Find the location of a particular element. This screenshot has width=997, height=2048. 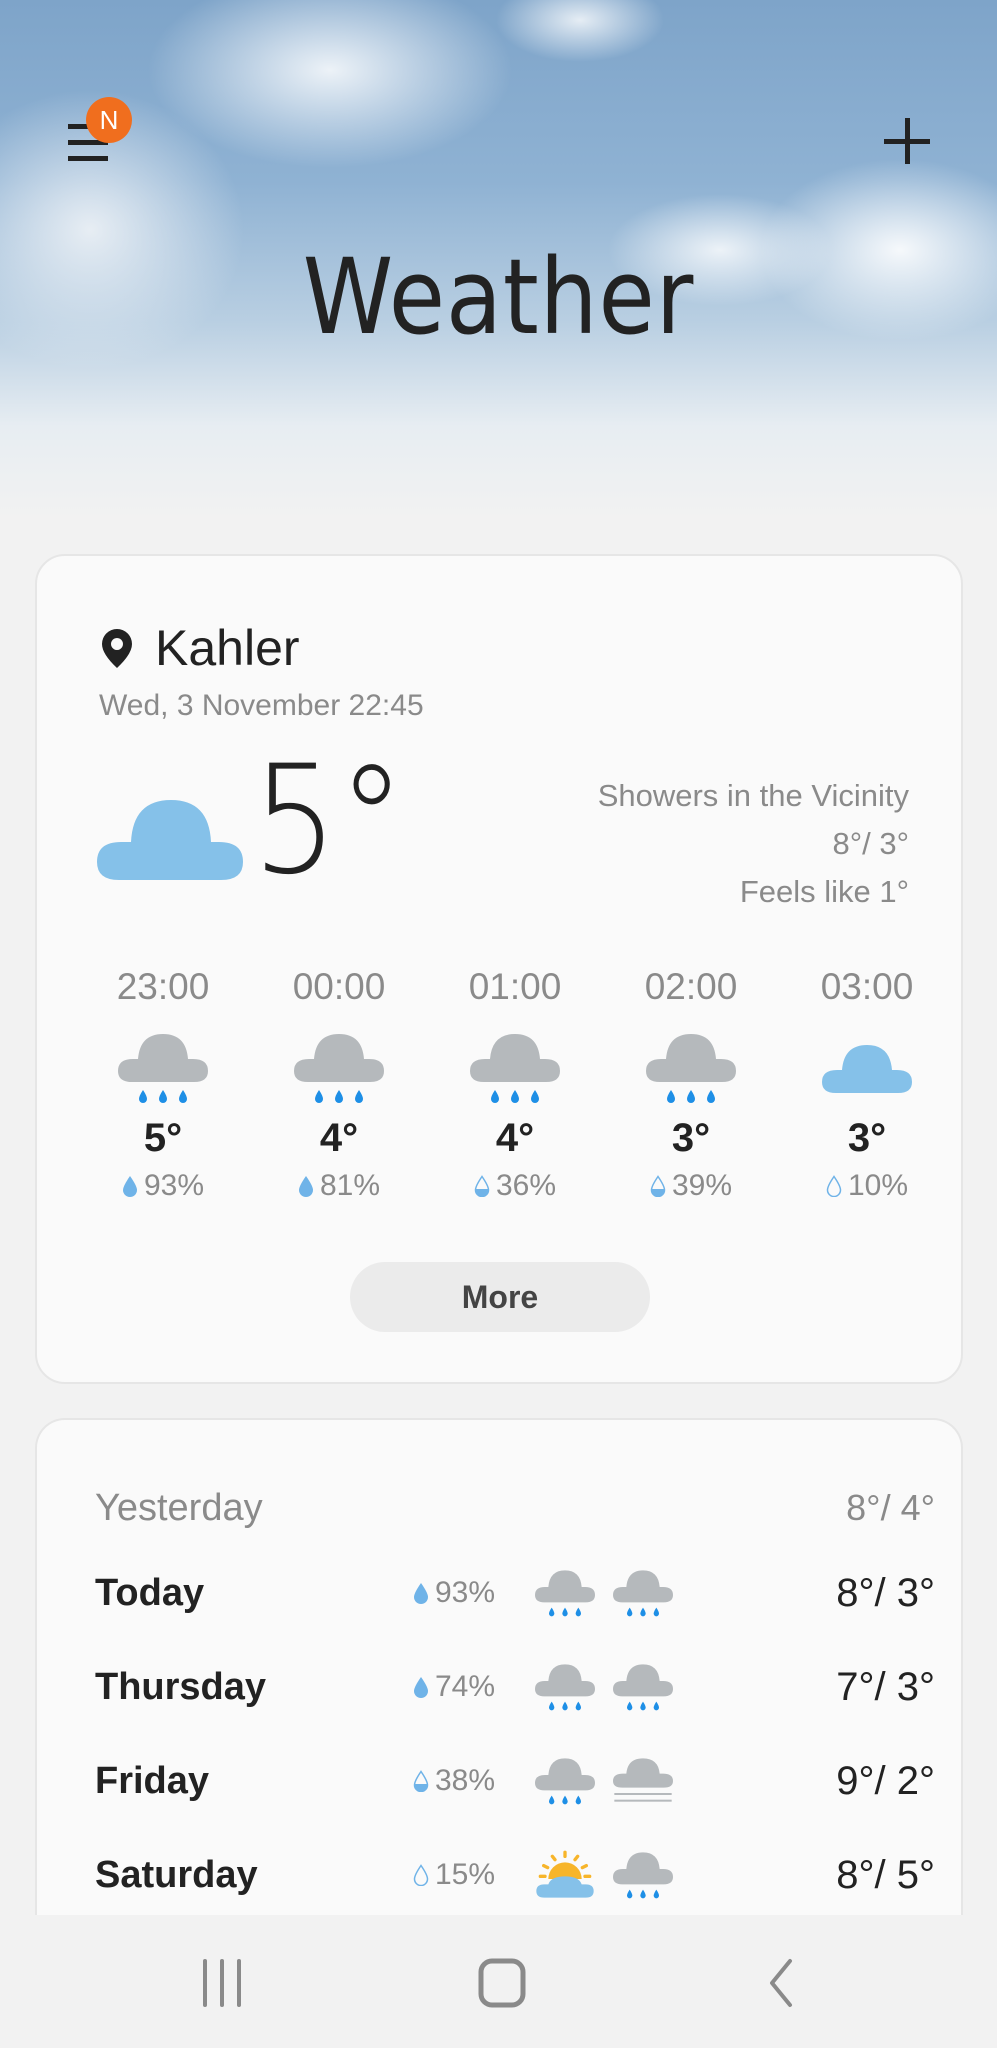

home-icon is located at coordinates (502, 1983).